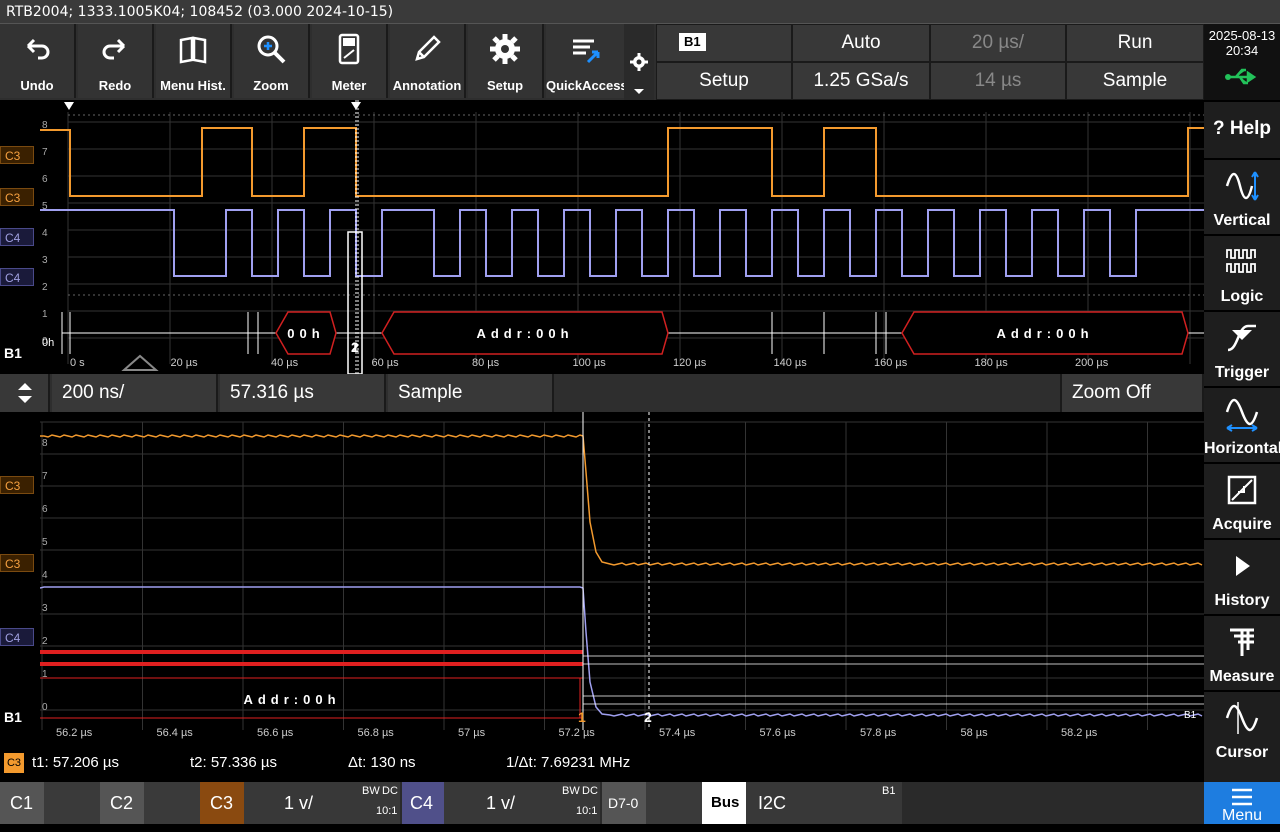 The image size is (1280, 832). I want to click on annotation-button: Annotation, so click(428, 61).